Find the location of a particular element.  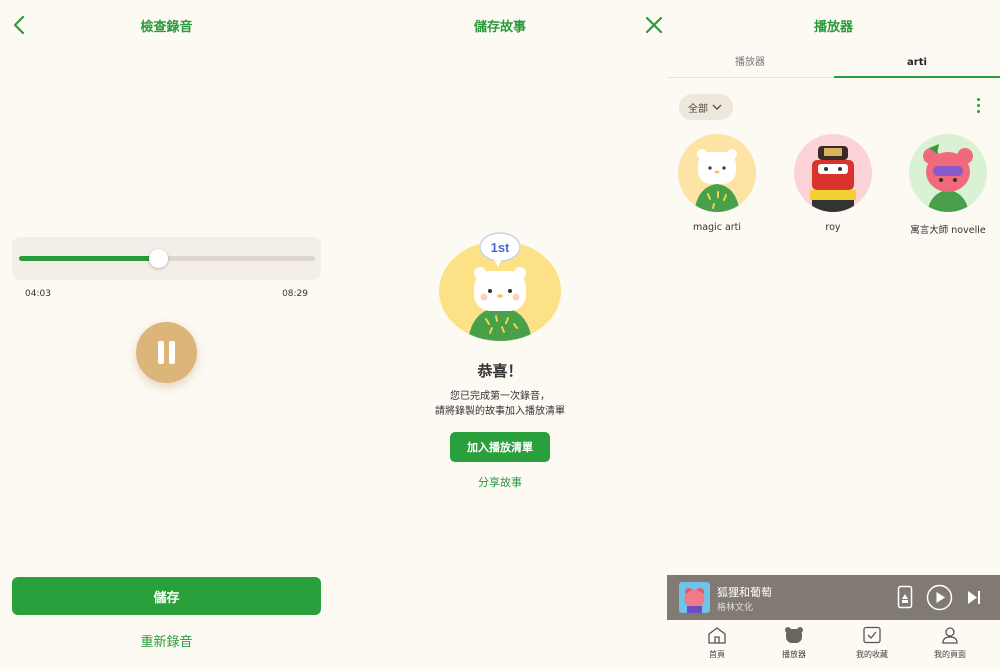

nav-favorites: 我的收藏 is located at coordinates (872, 643).